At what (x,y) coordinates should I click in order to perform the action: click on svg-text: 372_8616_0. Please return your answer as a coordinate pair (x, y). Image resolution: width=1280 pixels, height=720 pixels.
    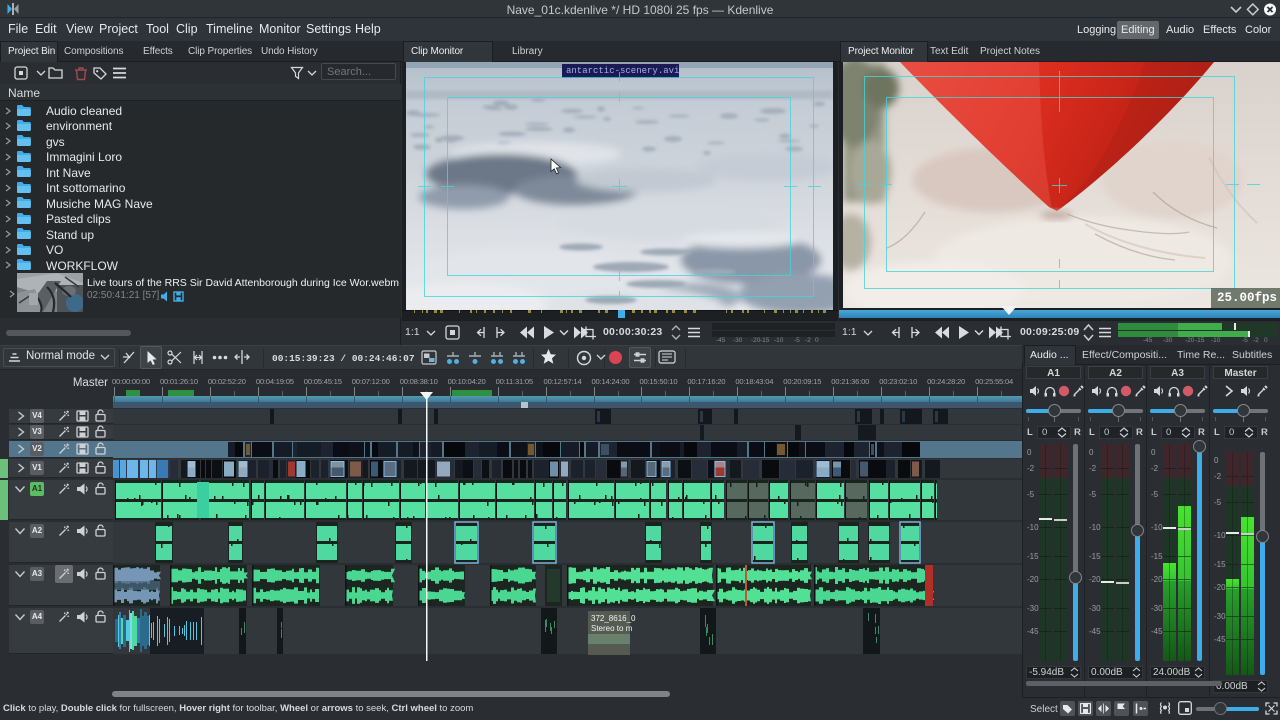
    Looking at the image, I should click on (613, 618).